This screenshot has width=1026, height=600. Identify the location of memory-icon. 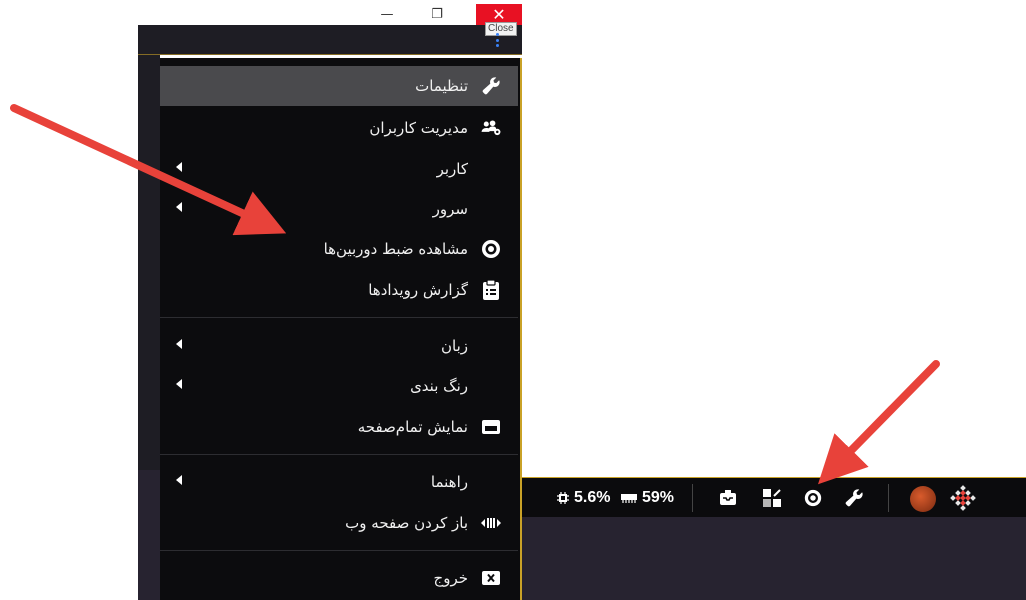
(629, 498).